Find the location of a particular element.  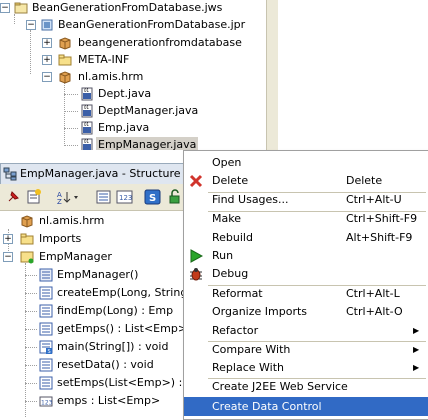

menu-item-label: Reformat is located at coordinates (237, 293).